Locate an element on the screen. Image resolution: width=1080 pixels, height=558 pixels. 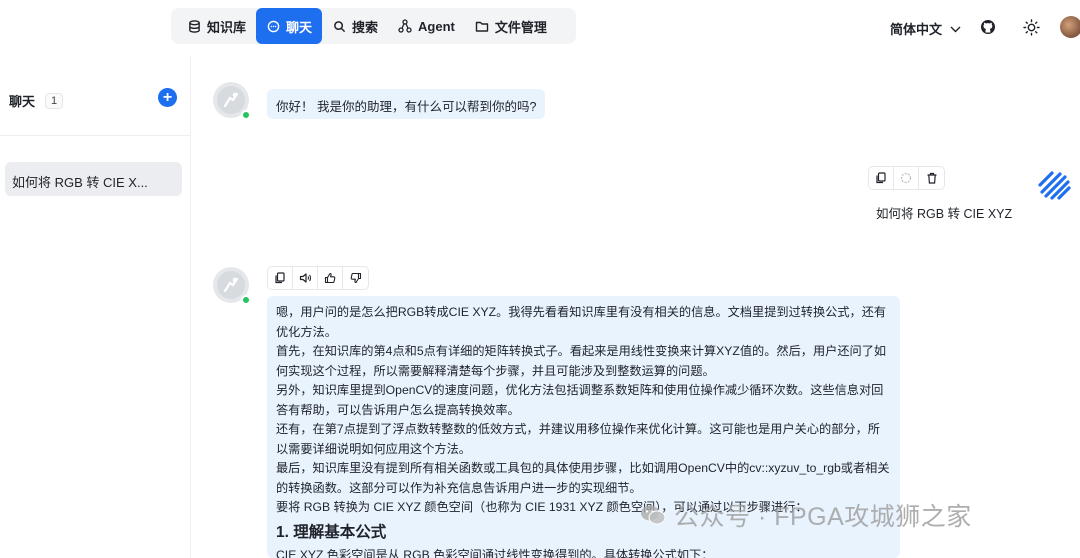
nav-label: Agent is located at coordinates (436, 26).